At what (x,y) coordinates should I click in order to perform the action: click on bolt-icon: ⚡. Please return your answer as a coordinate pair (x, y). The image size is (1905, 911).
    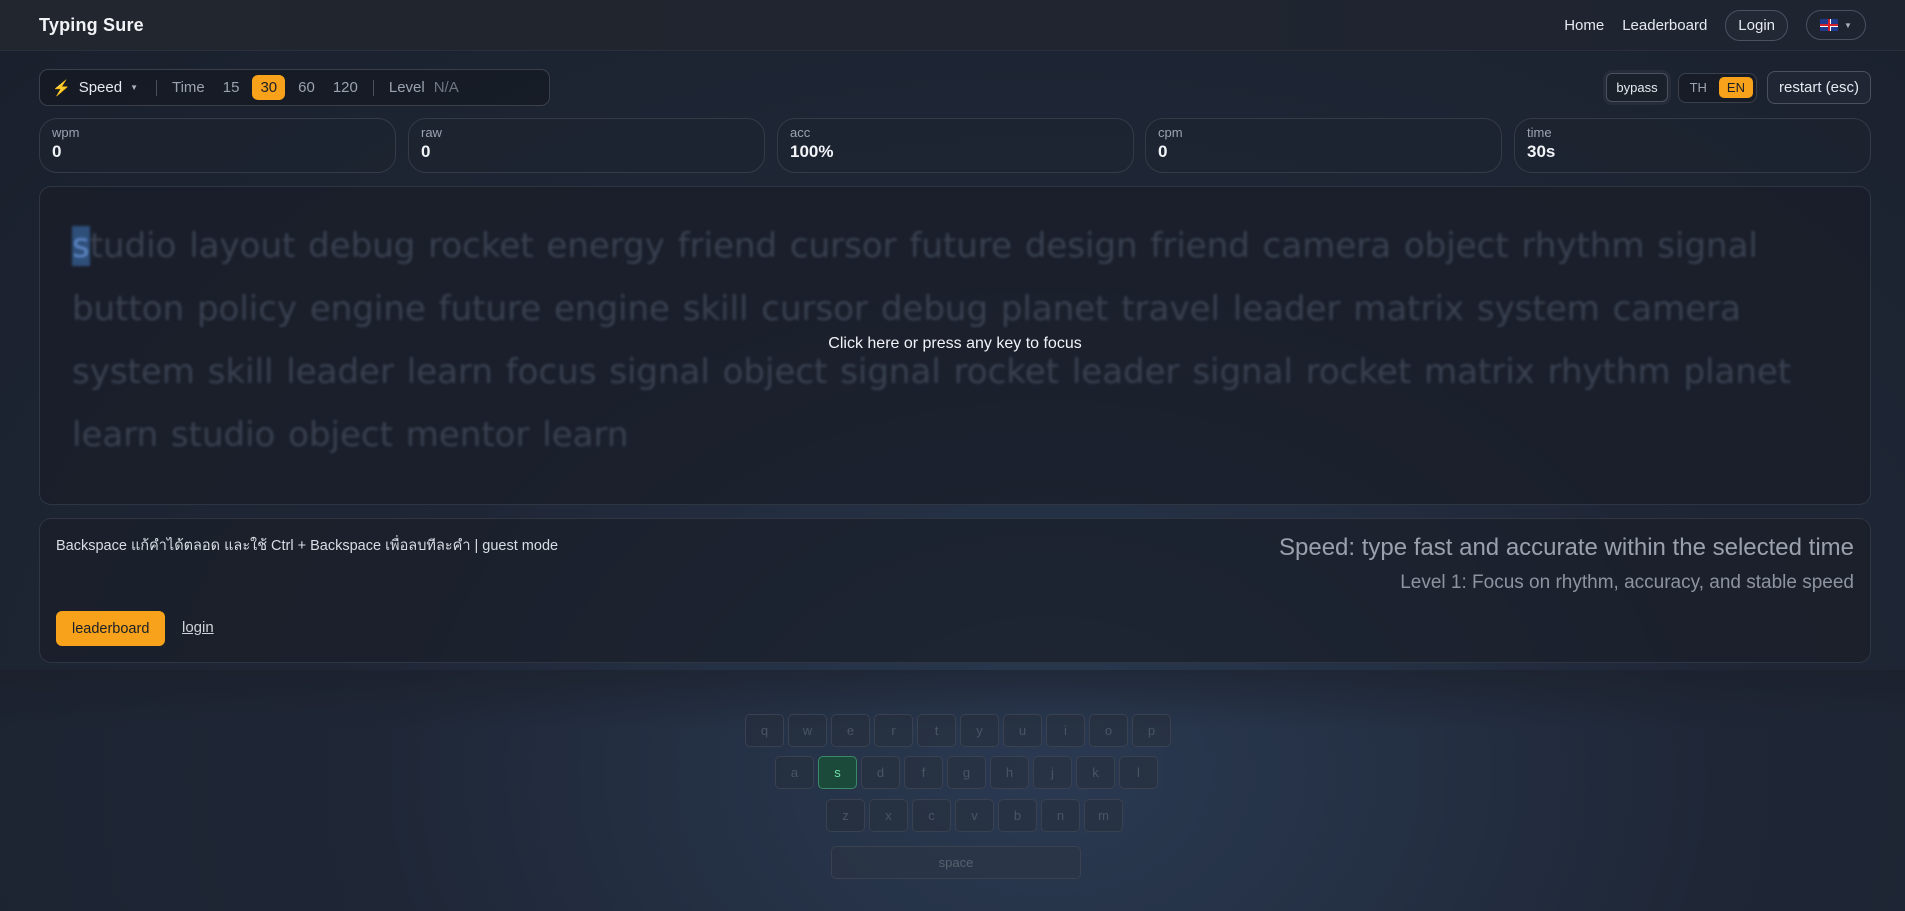
    Looking at the image, I should click on (61, 88).